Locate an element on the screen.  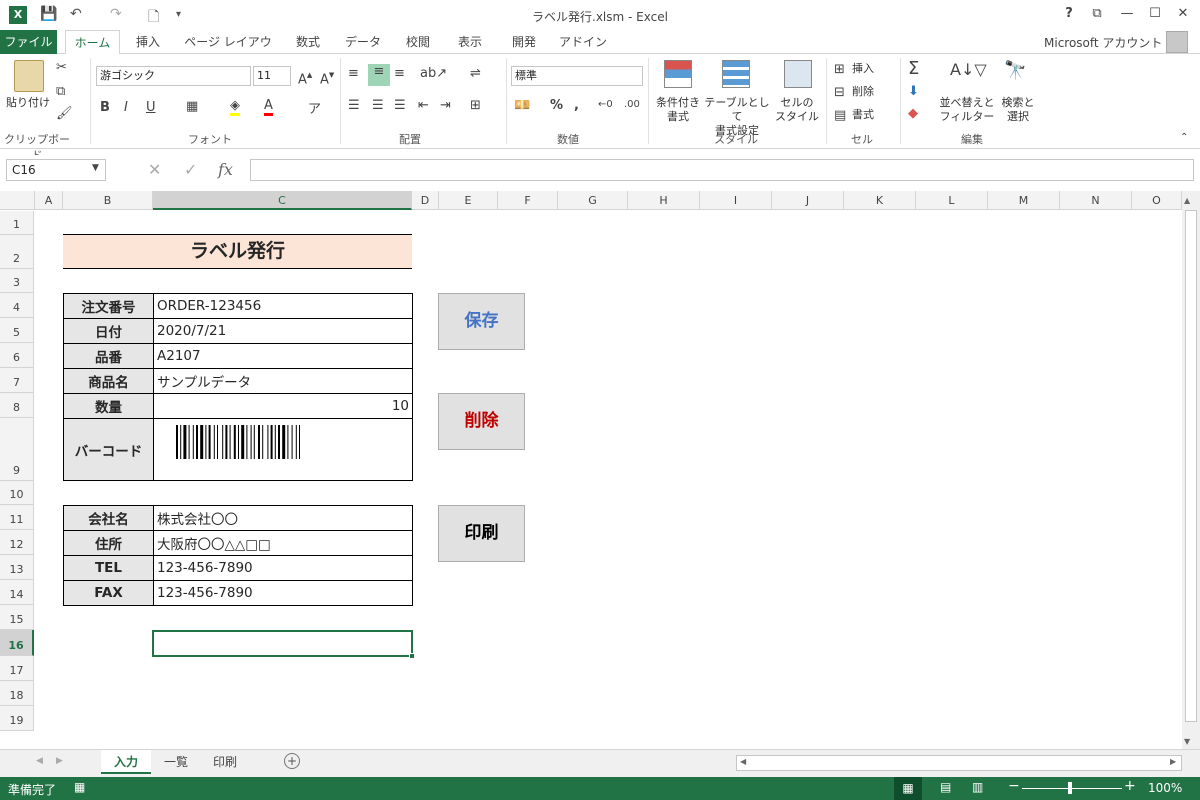
vertical-scroll-thumb is located at coordinates (1191, 466).